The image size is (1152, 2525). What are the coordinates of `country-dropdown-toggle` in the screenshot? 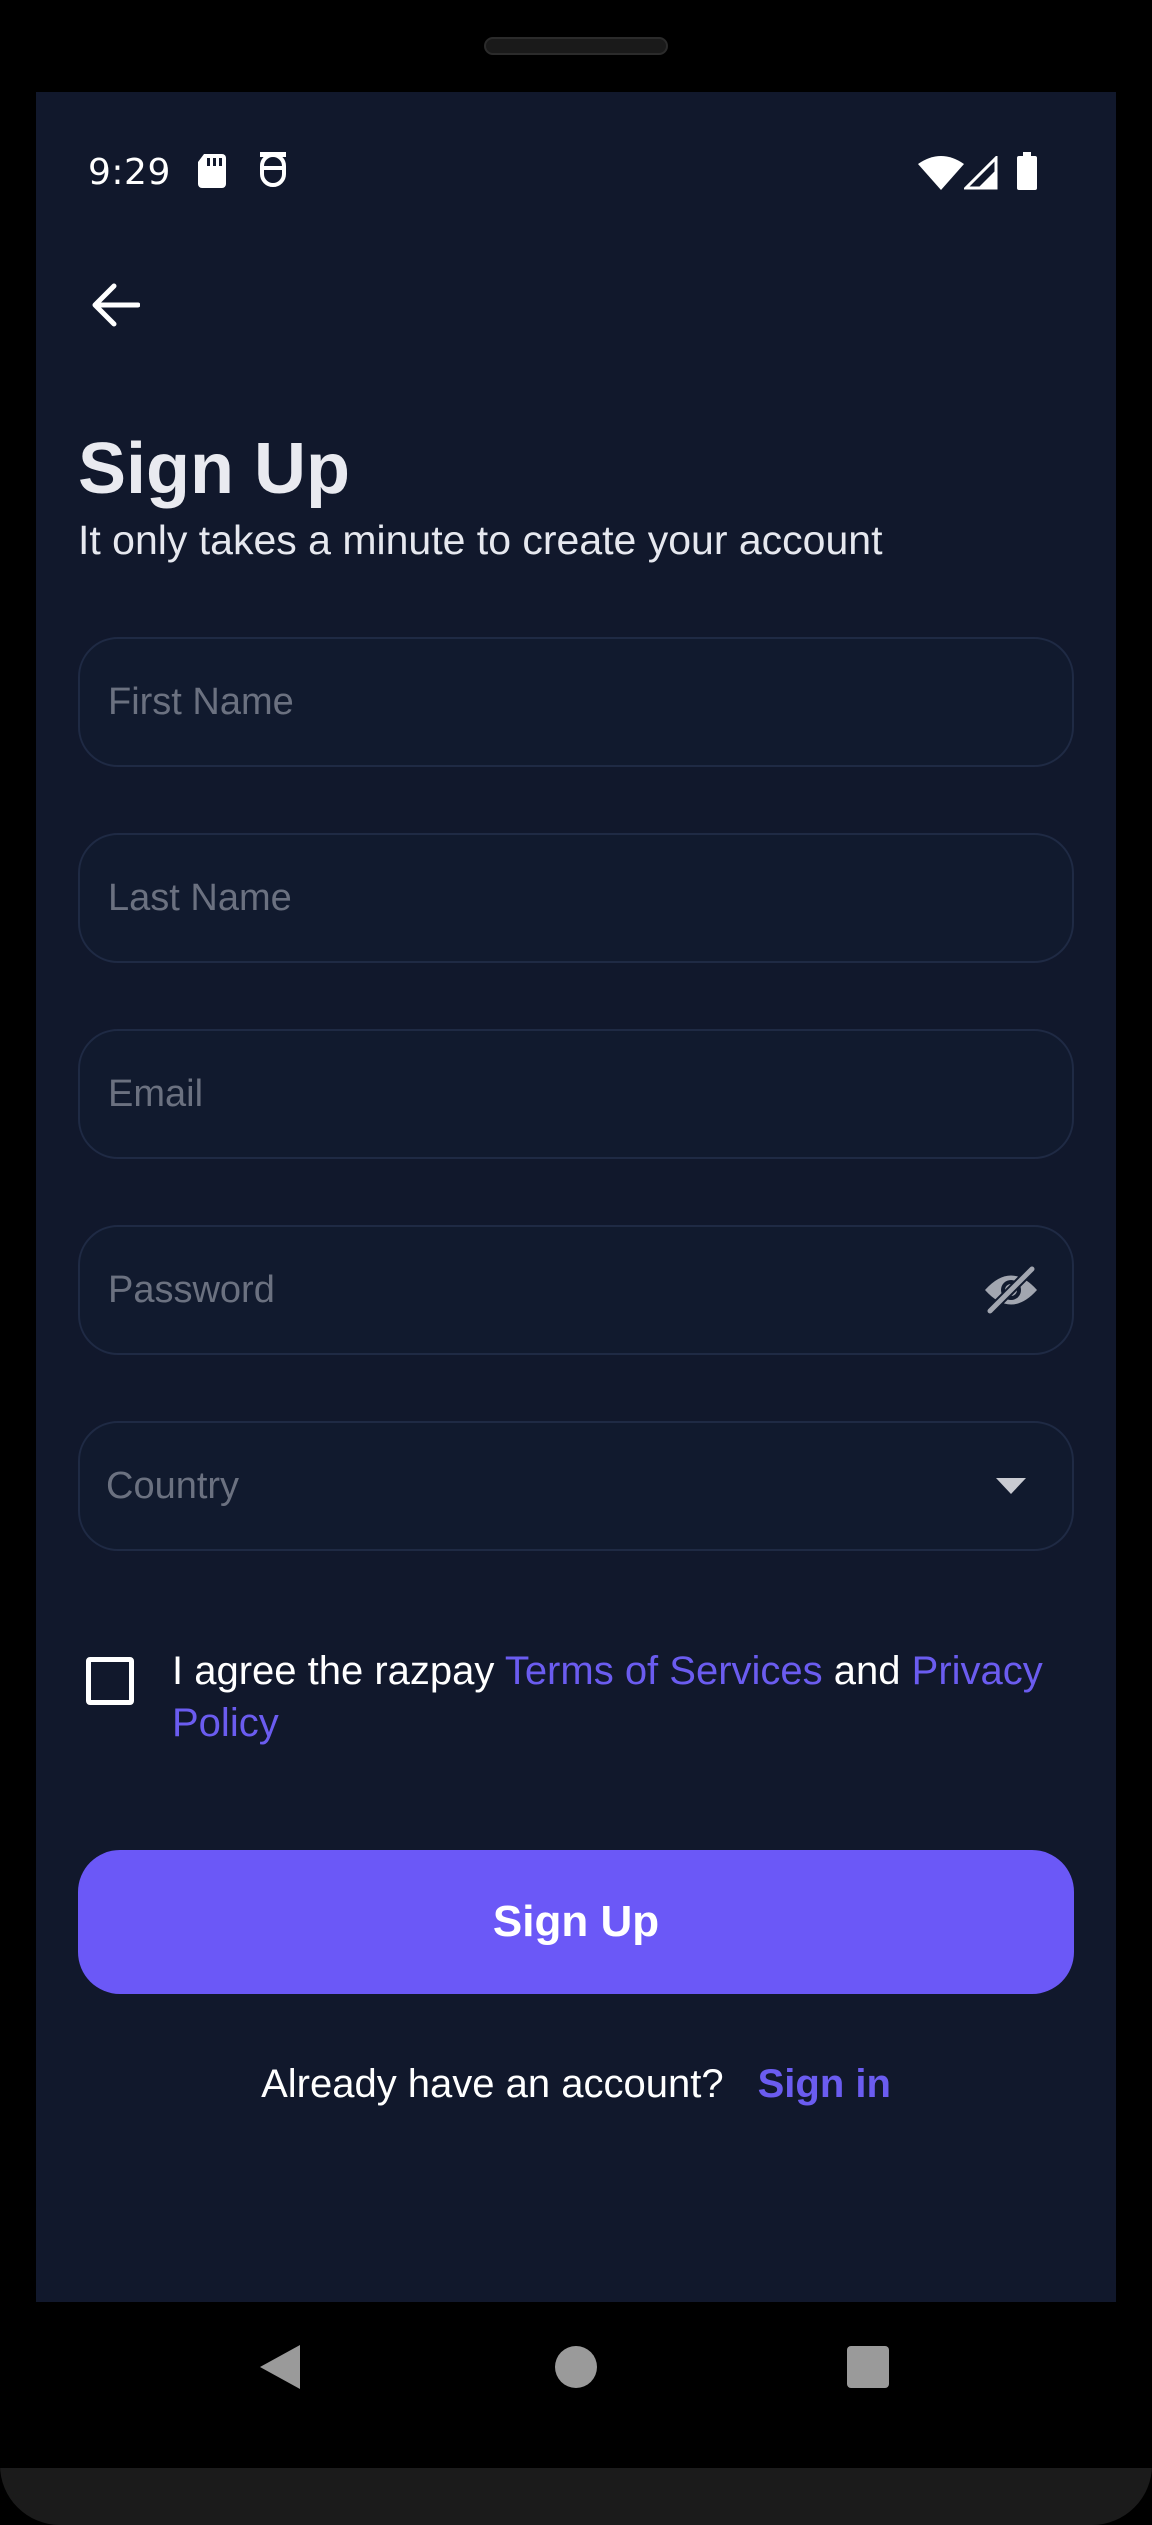 It's located at (1011, 1486).